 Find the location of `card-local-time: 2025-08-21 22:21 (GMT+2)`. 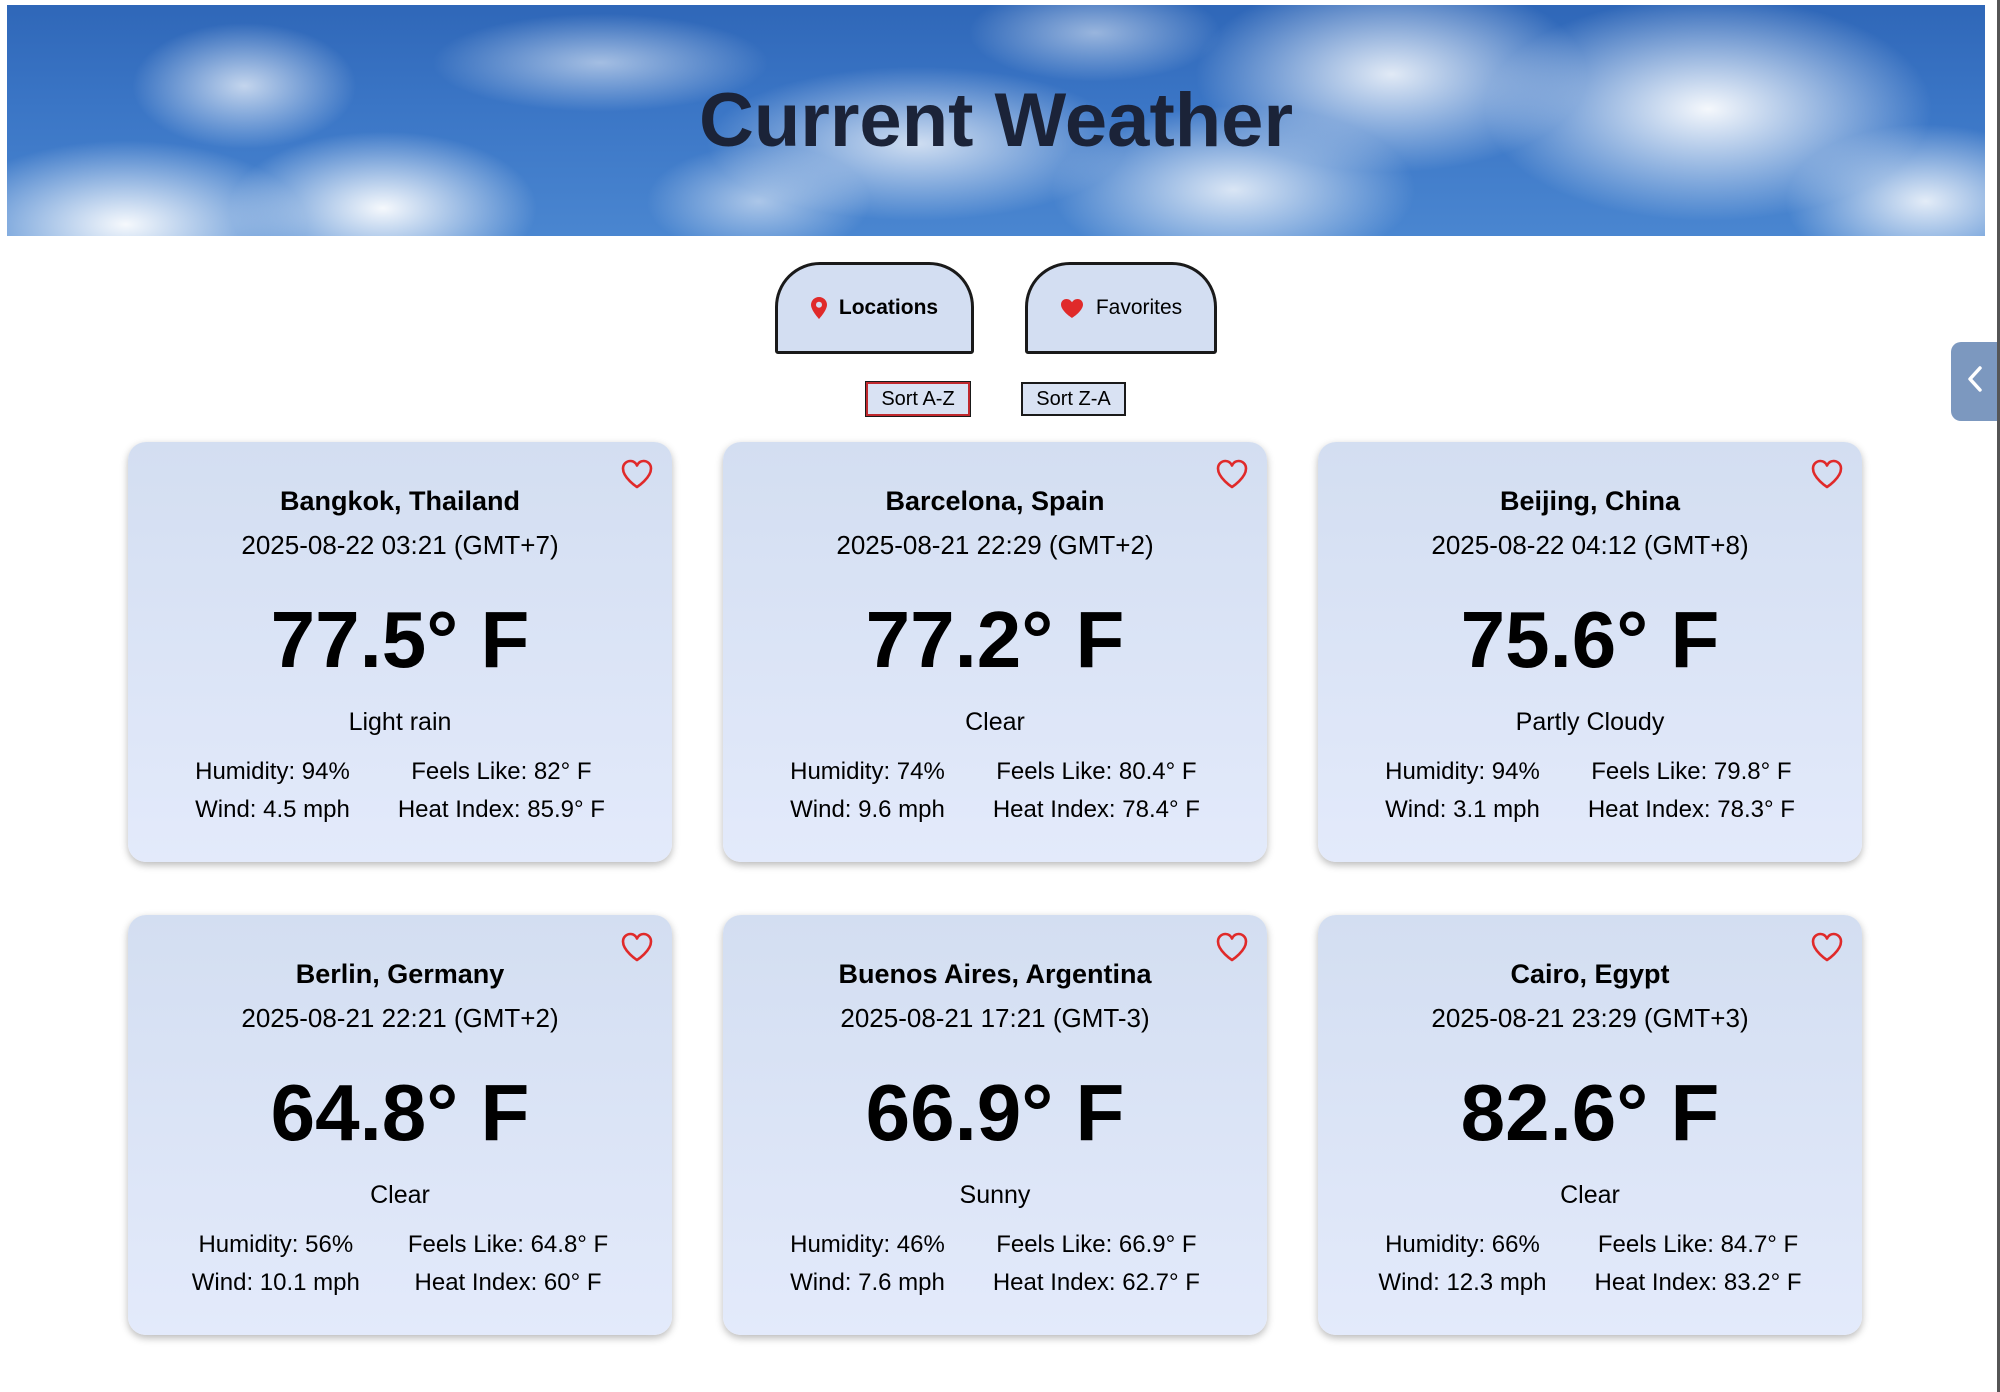

card-local-time: 2025-08-21 22:21 (GMT+2) is located at coordinates (400, 1018).